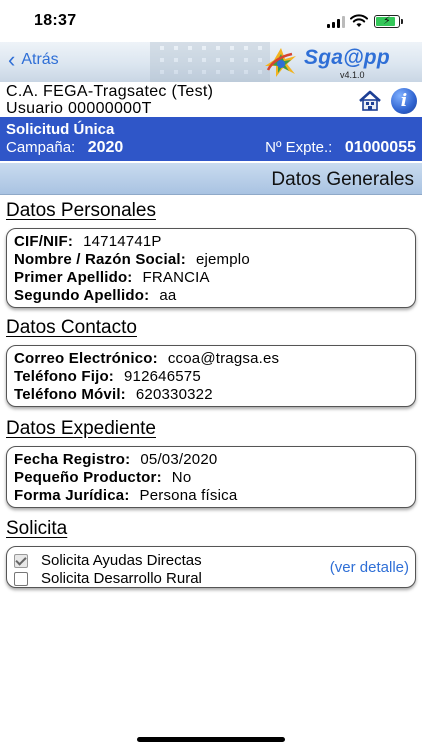 Image resolution: width=422 pixels, height=750 pixels. What do you see at coordinates (359, 20) in the screenshot?
I see `wifi-icon` at bounding box center [359, 20].